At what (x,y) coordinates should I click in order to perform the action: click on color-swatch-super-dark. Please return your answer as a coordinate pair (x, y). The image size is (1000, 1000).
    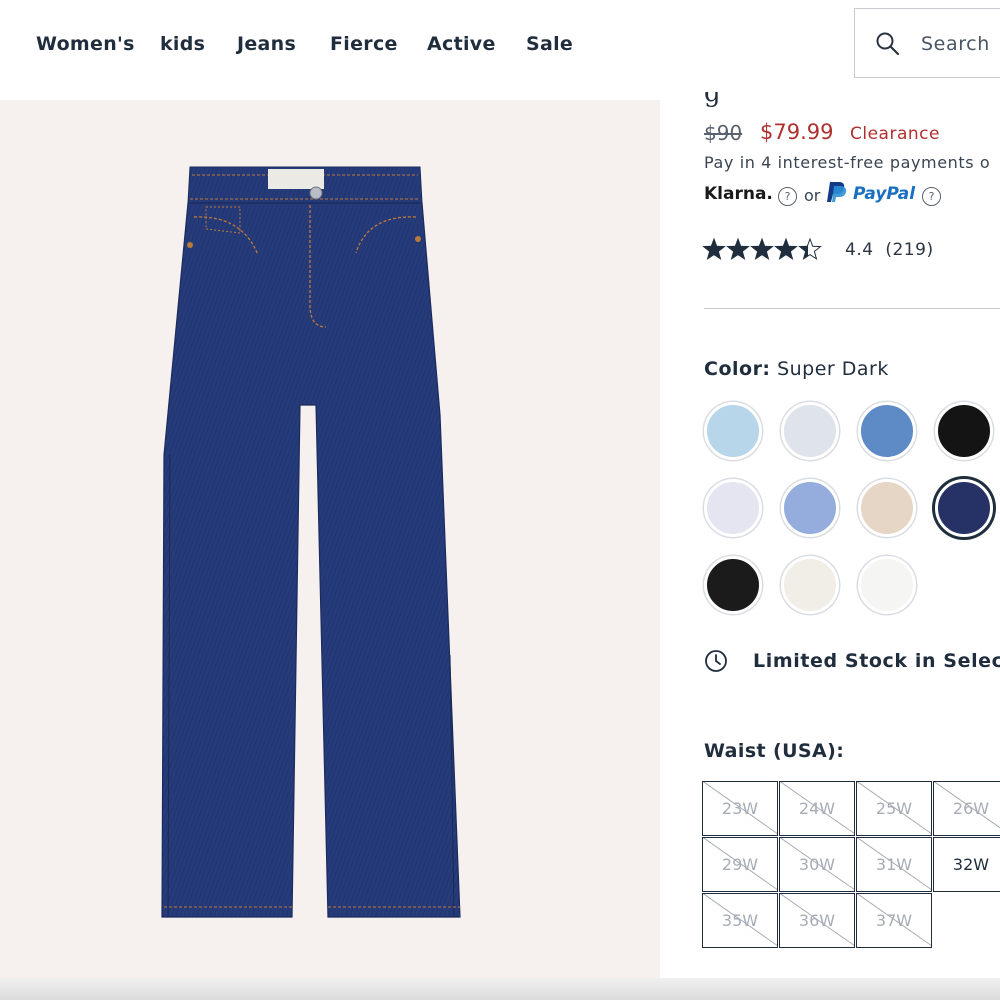
    Looking at the image, I should click on (964, 508).